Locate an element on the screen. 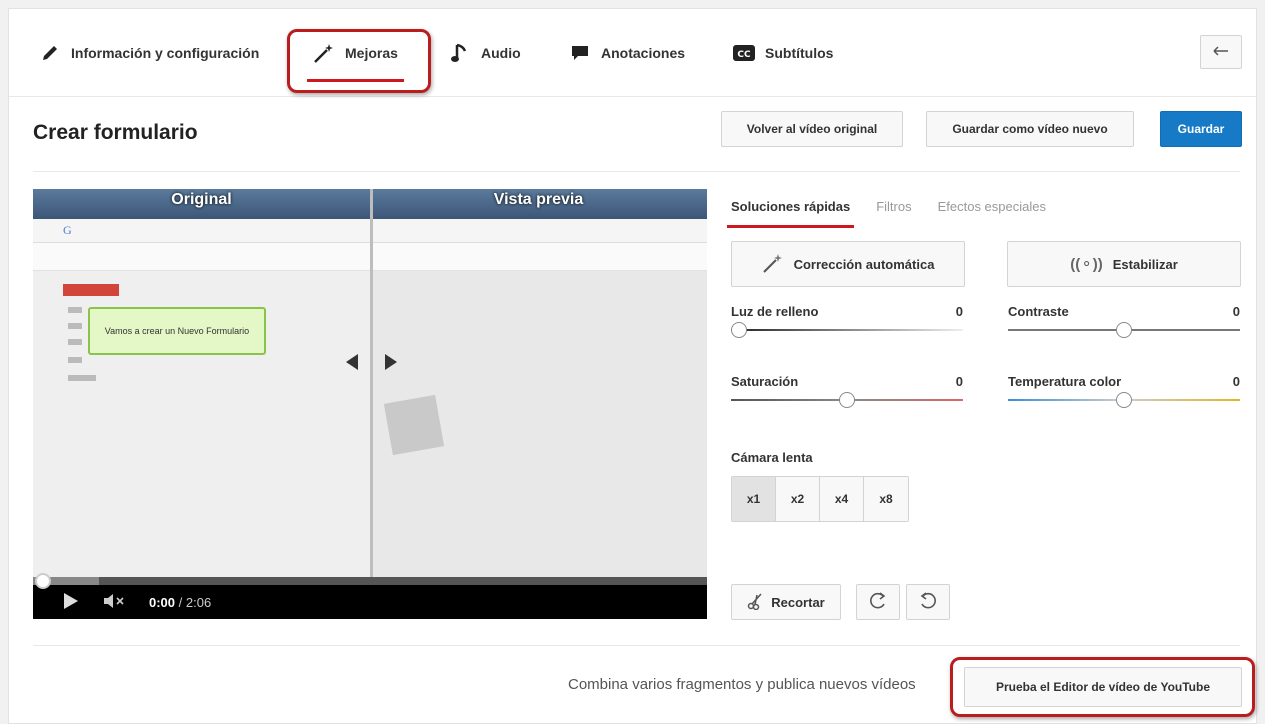 The width and height of the screenshot is (1265, 724). auto-fix-button: Corrección automática is located at coordinates (848, 264).